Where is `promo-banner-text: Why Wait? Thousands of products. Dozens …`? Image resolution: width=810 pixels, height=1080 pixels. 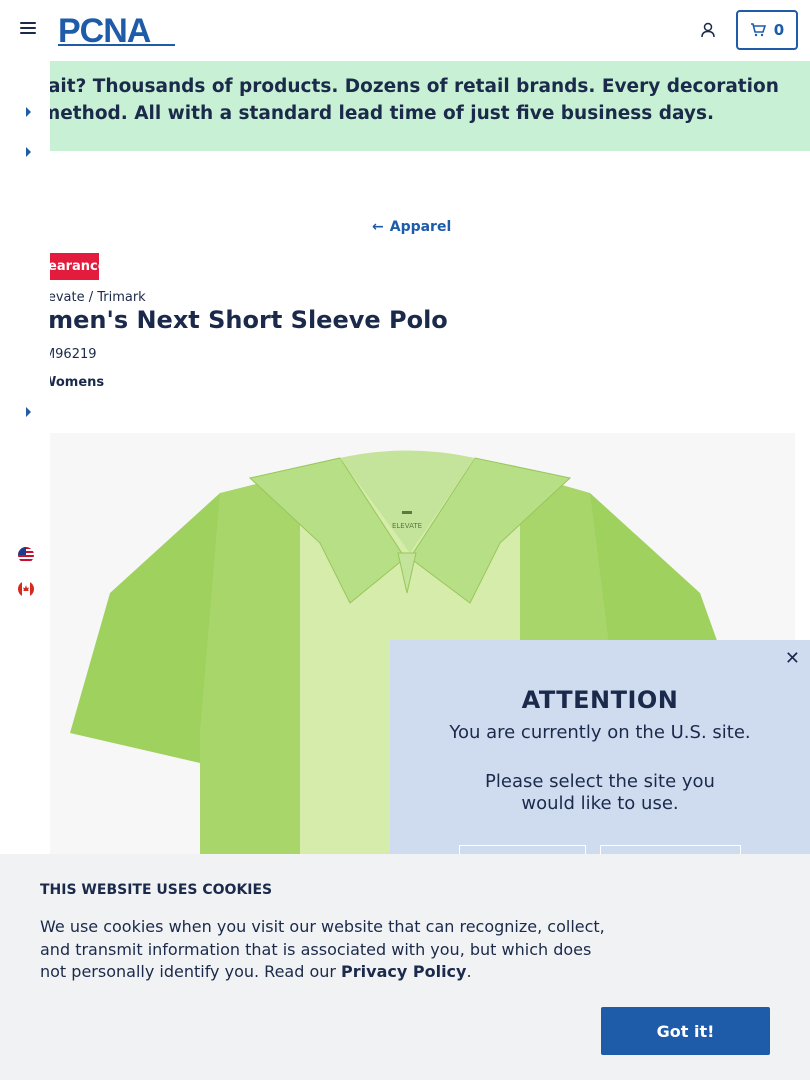 promo-banner-text: Why Wait? Thousands of products. Dozens … is located at coordinates (389, 100).